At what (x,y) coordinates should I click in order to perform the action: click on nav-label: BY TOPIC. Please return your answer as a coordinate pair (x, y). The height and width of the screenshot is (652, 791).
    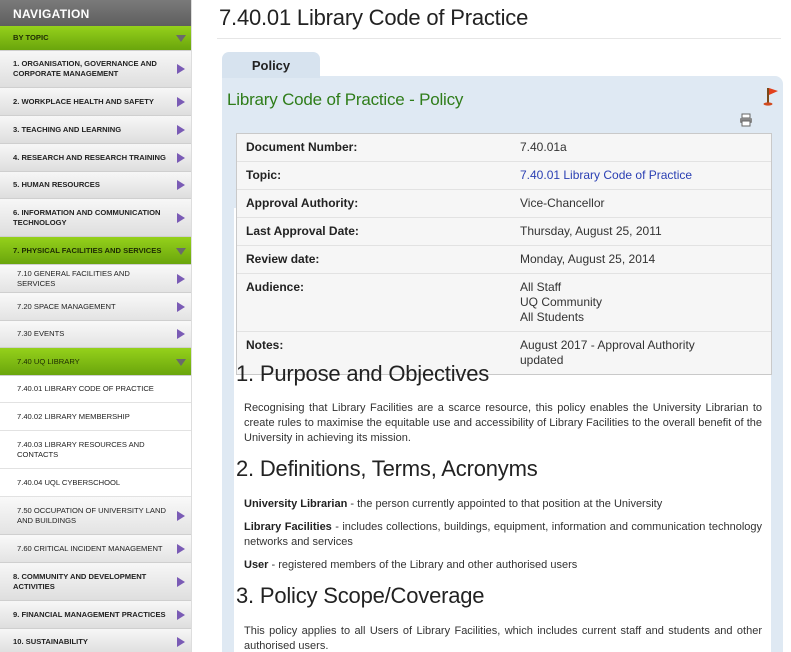
    Looking at the image, I should click on (31, 37).